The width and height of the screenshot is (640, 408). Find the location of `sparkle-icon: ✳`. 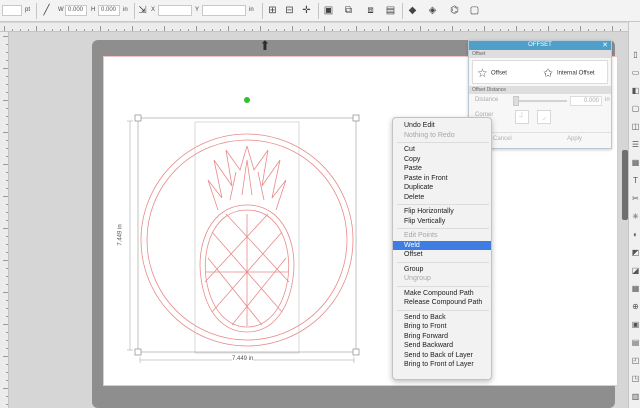

sparkle-icon: ✳ is located at coordinates (635, 216).